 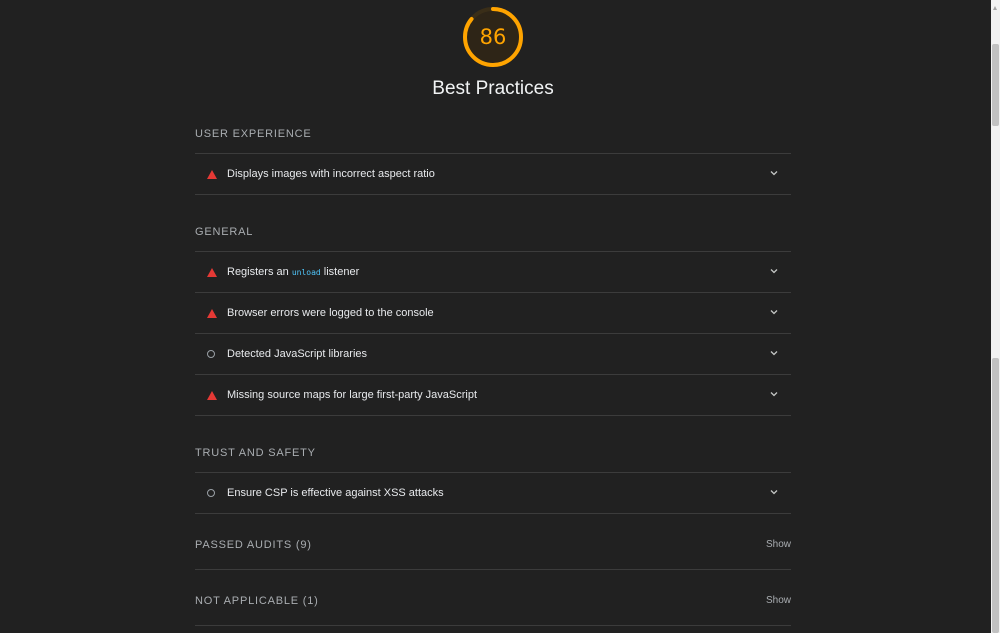 I want to click on score-value: 86, so click(x=493, y=37).